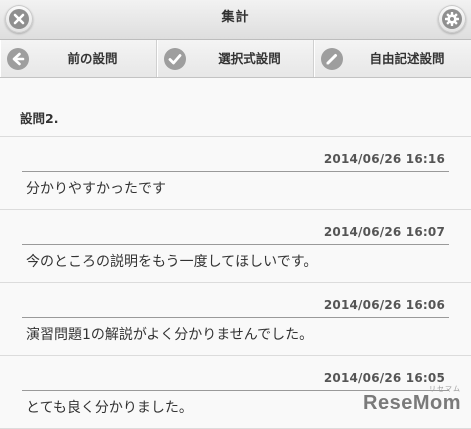 The image size is (471, 429). What do you see at coordinates (384, 305) in the screenshot?
I see `response-timestamp: 2014/06/26 16:06` at bounding box center [384, 305].